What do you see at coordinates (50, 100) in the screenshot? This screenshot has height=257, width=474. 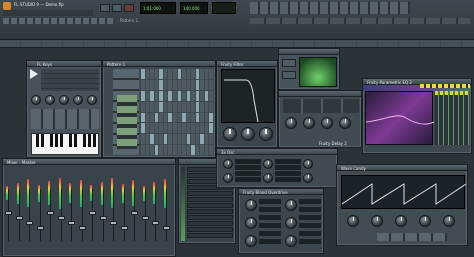 I see `pan-knob` at bounding box center [50, 100].